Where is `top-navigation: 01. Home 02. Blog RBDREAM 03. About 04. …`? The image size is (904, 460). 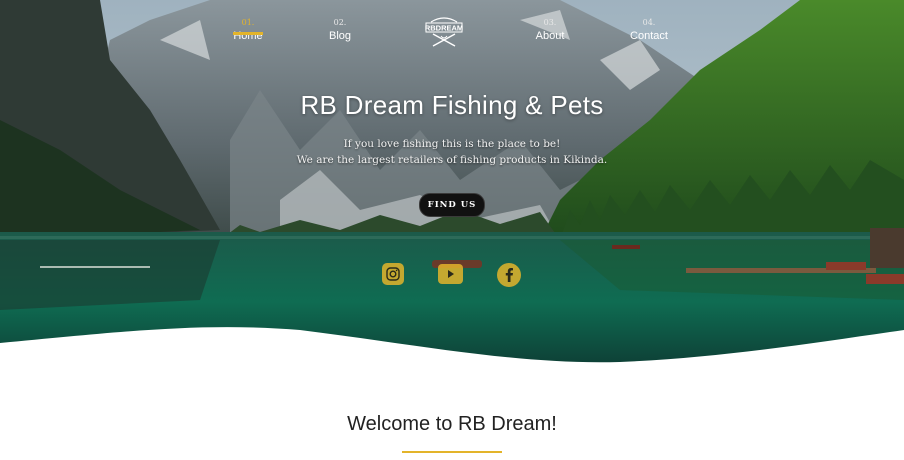 top-navigation: 01. Home 02. Blog RBDREAM 03. About 04. … is located at coordinates (452, 30).